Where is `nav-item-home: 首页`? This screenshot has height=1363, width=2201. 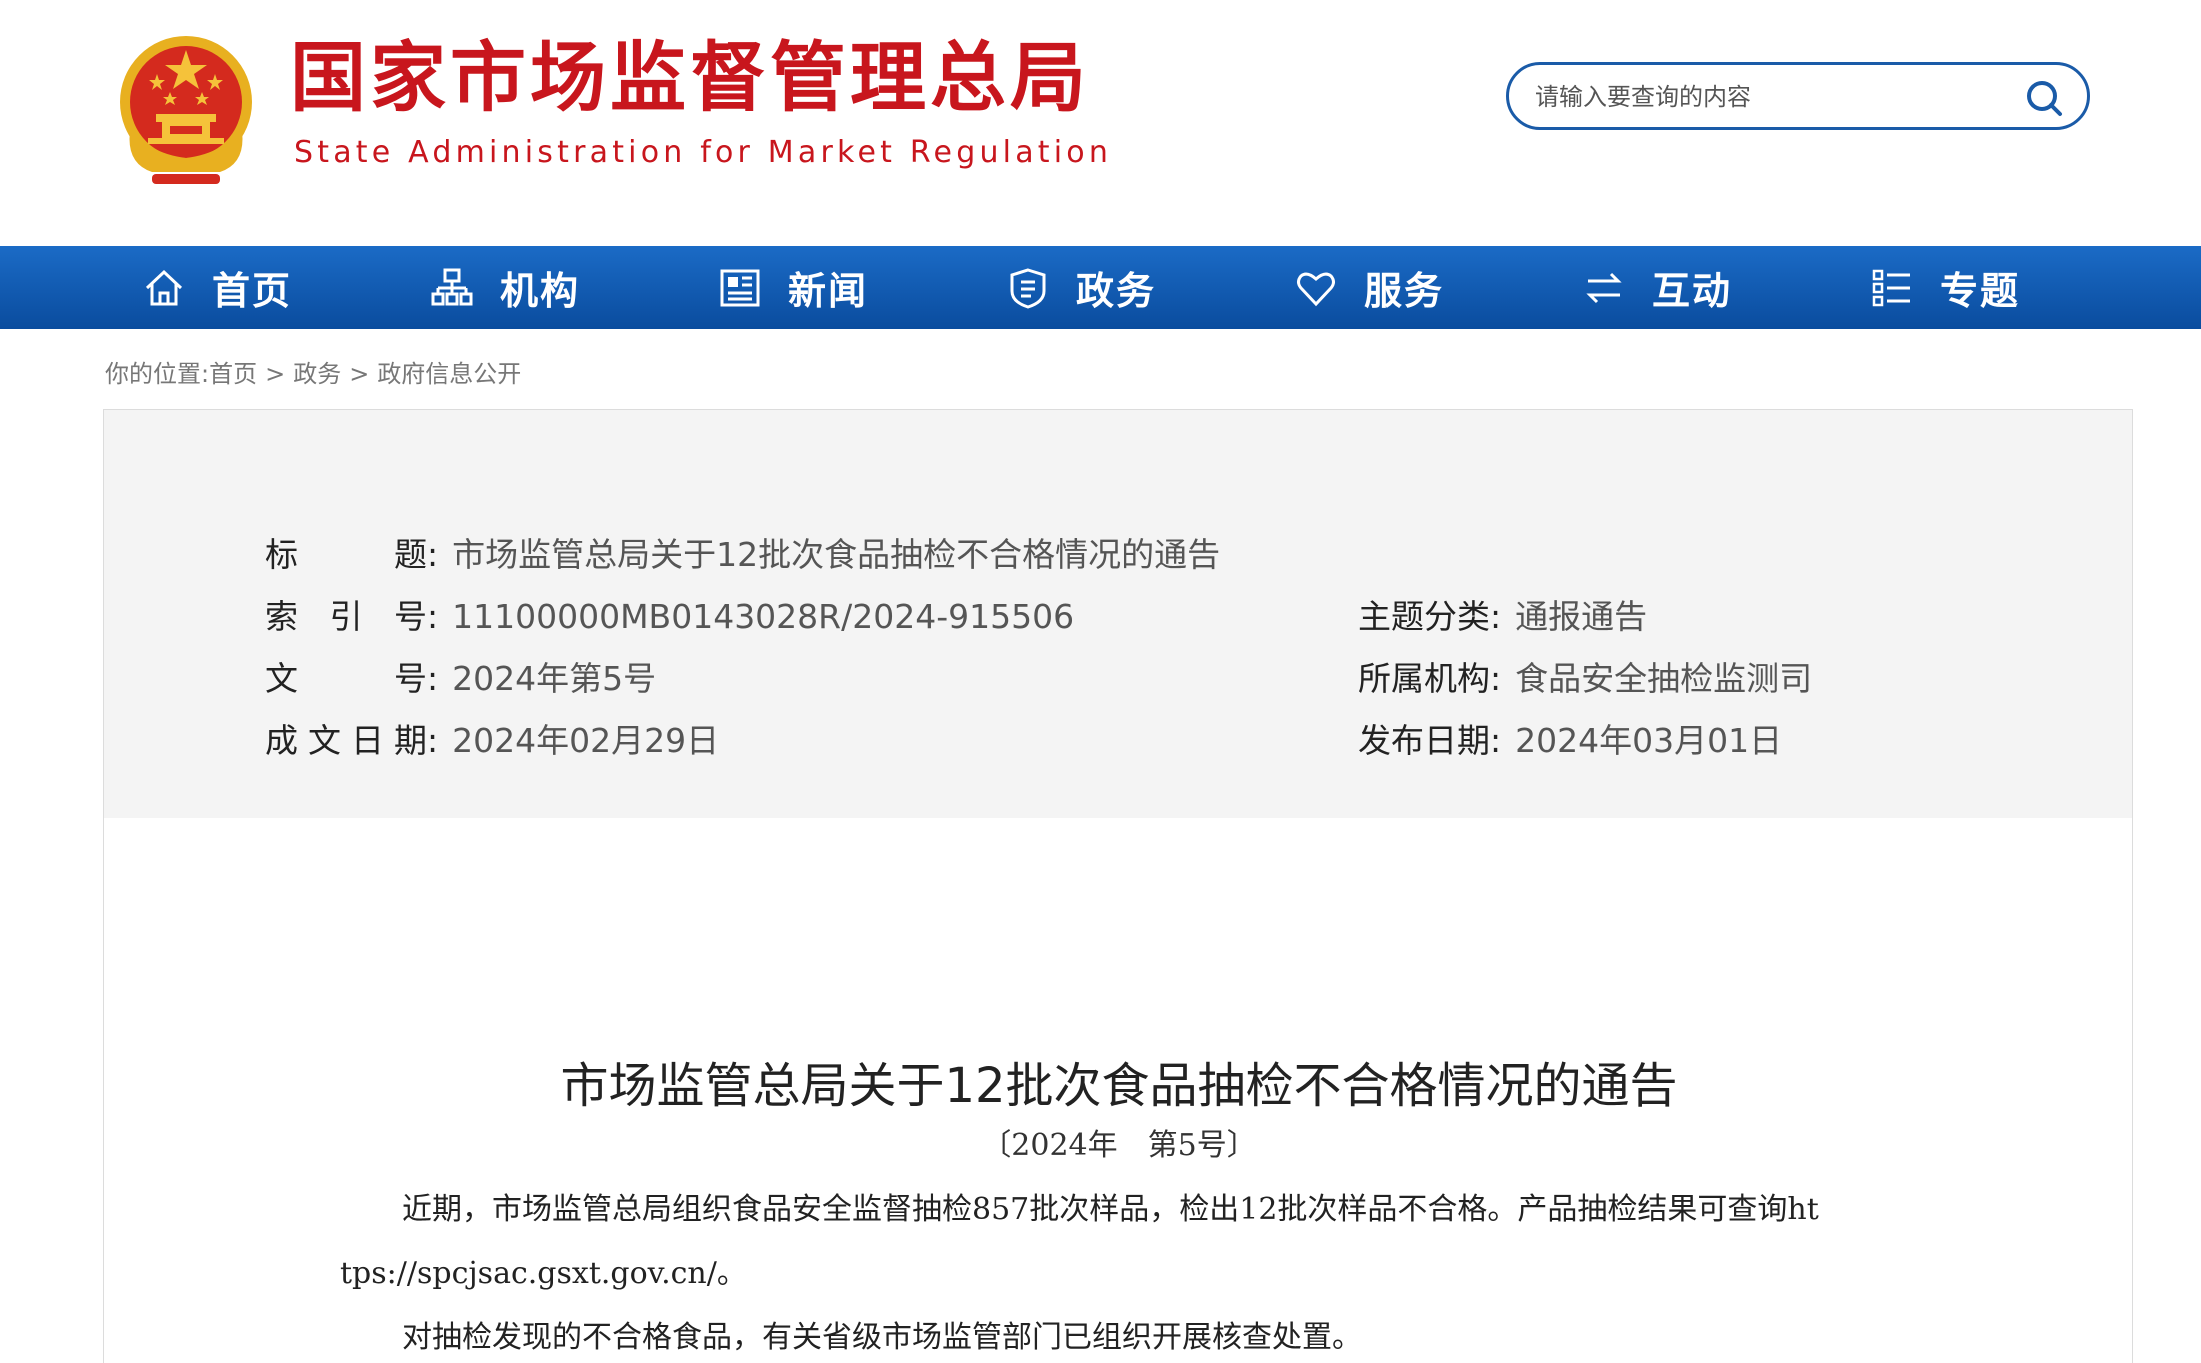 nav-item-home: 首页 is located at coordinates (217, 287).